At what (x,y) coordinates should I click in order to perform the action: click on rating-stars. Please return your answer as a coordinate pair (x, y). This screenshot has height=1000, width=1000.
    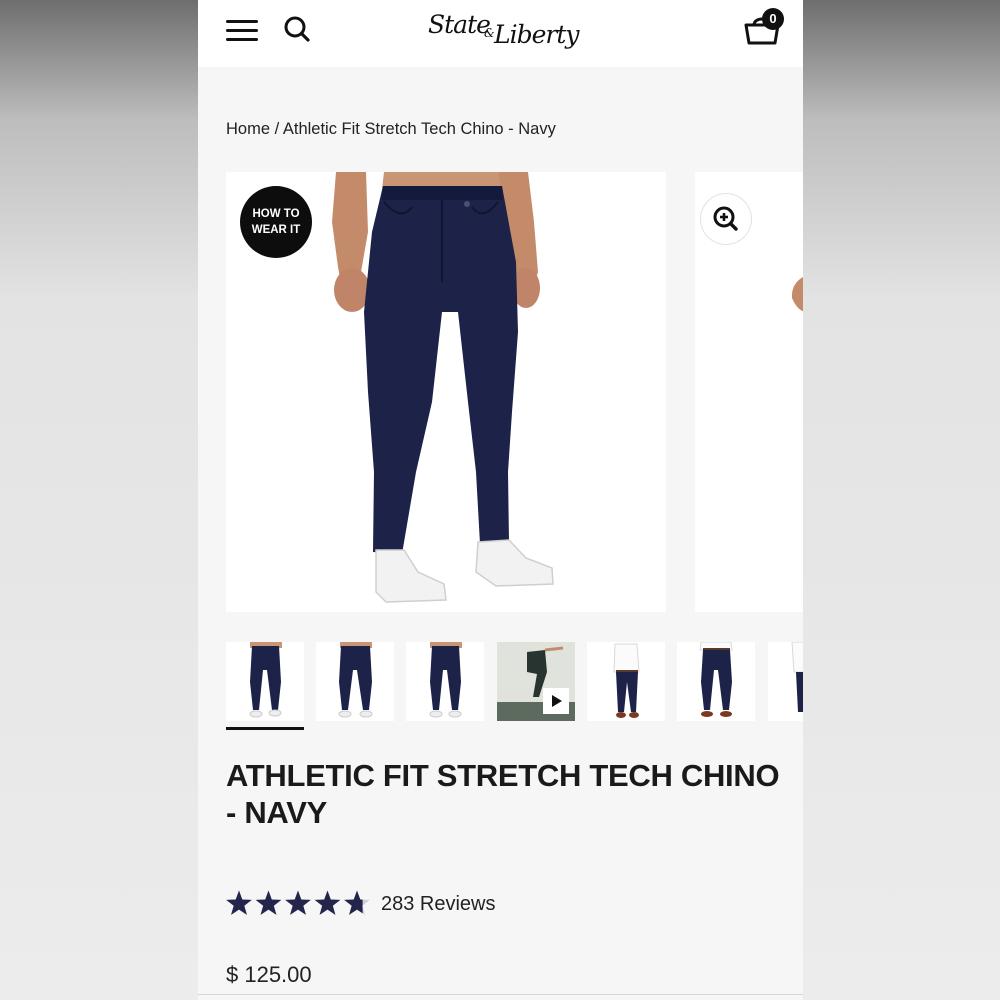
    Looking at the image, I should click on (298, 902).